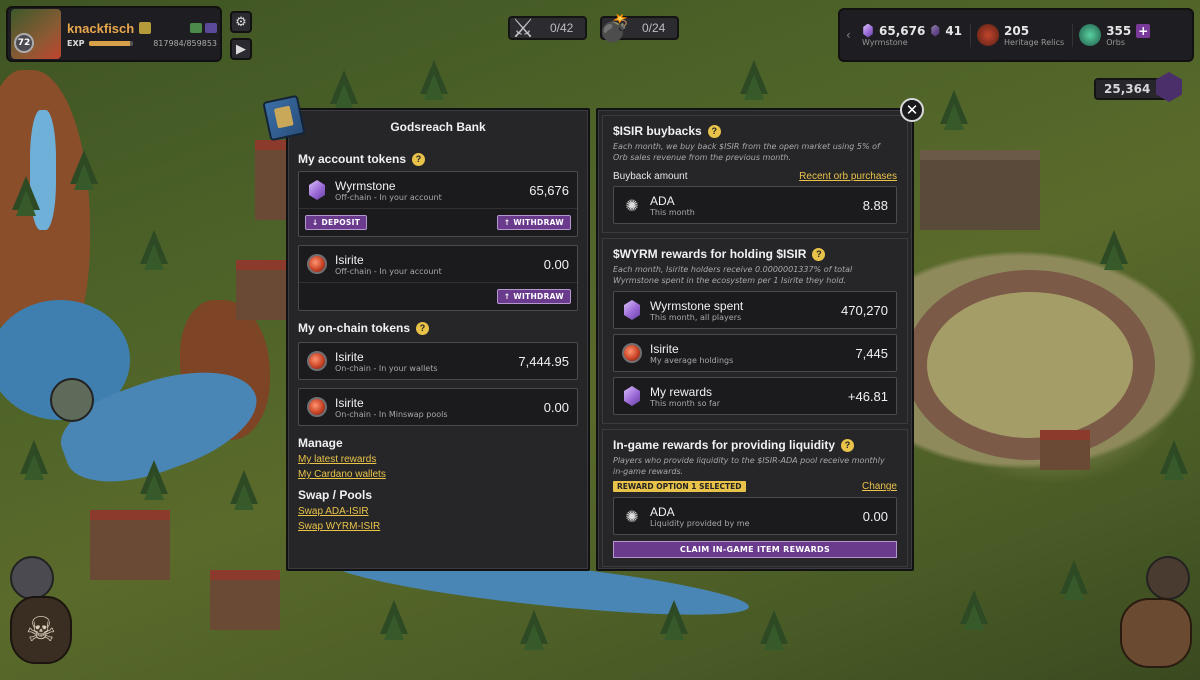 This screenshot has height=680, width=1200. Describe the element at coordinates (917, 35) in the screenshot. I see `wyrmstone-resource: 65,676 41 Wyrmstone` at that location.